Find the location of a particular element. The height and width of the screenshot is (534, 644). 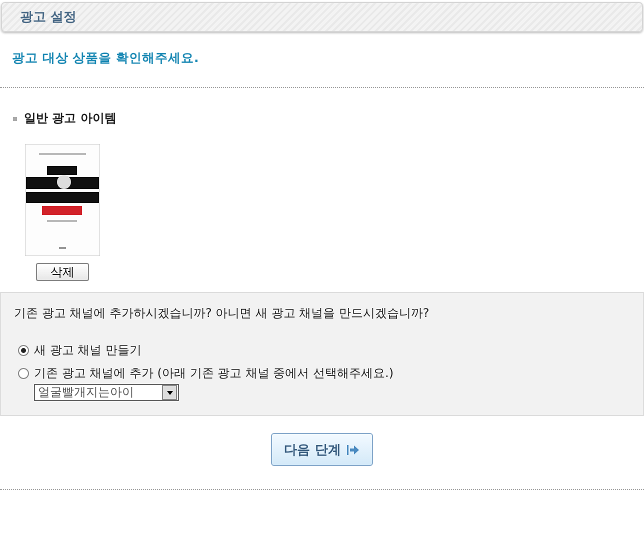

channel-dropdown: 얼굴빨개지는아이 is located at coordinates (106, 392).